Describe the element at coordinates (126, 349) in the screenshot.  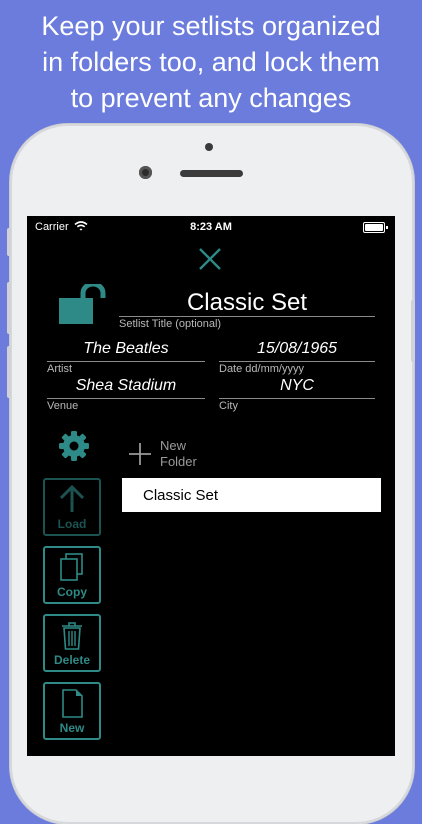
I see `artist-input: The Beatles` at that location.